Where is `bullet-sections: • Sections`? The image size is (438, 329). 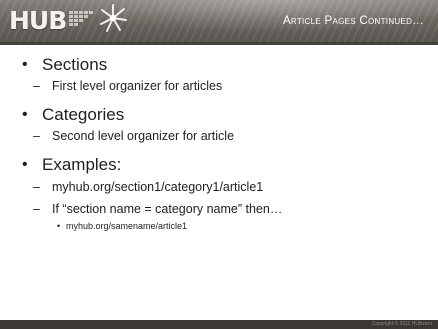 bullet-sections: • Sections is located at coordinates (222, 65).